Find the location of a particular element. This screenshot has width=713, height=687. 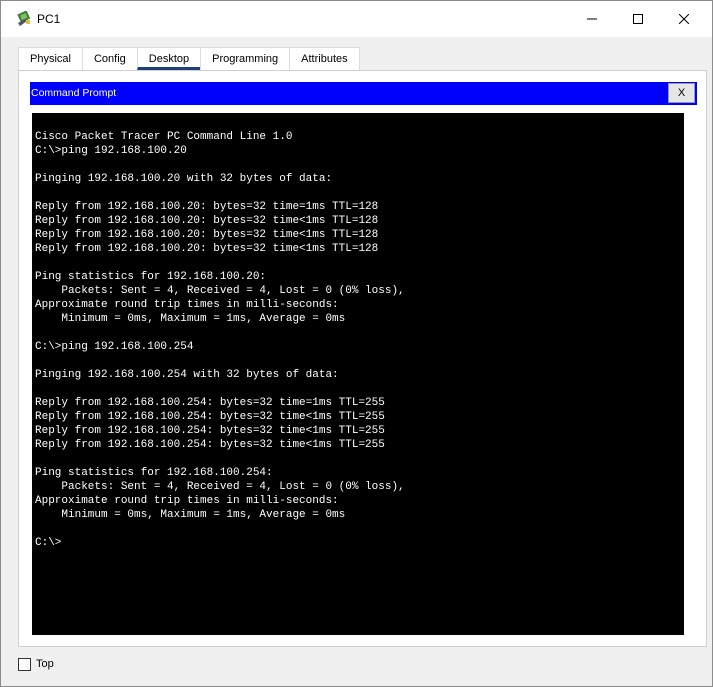

maximize-icon is located at coordinates (638, 19).